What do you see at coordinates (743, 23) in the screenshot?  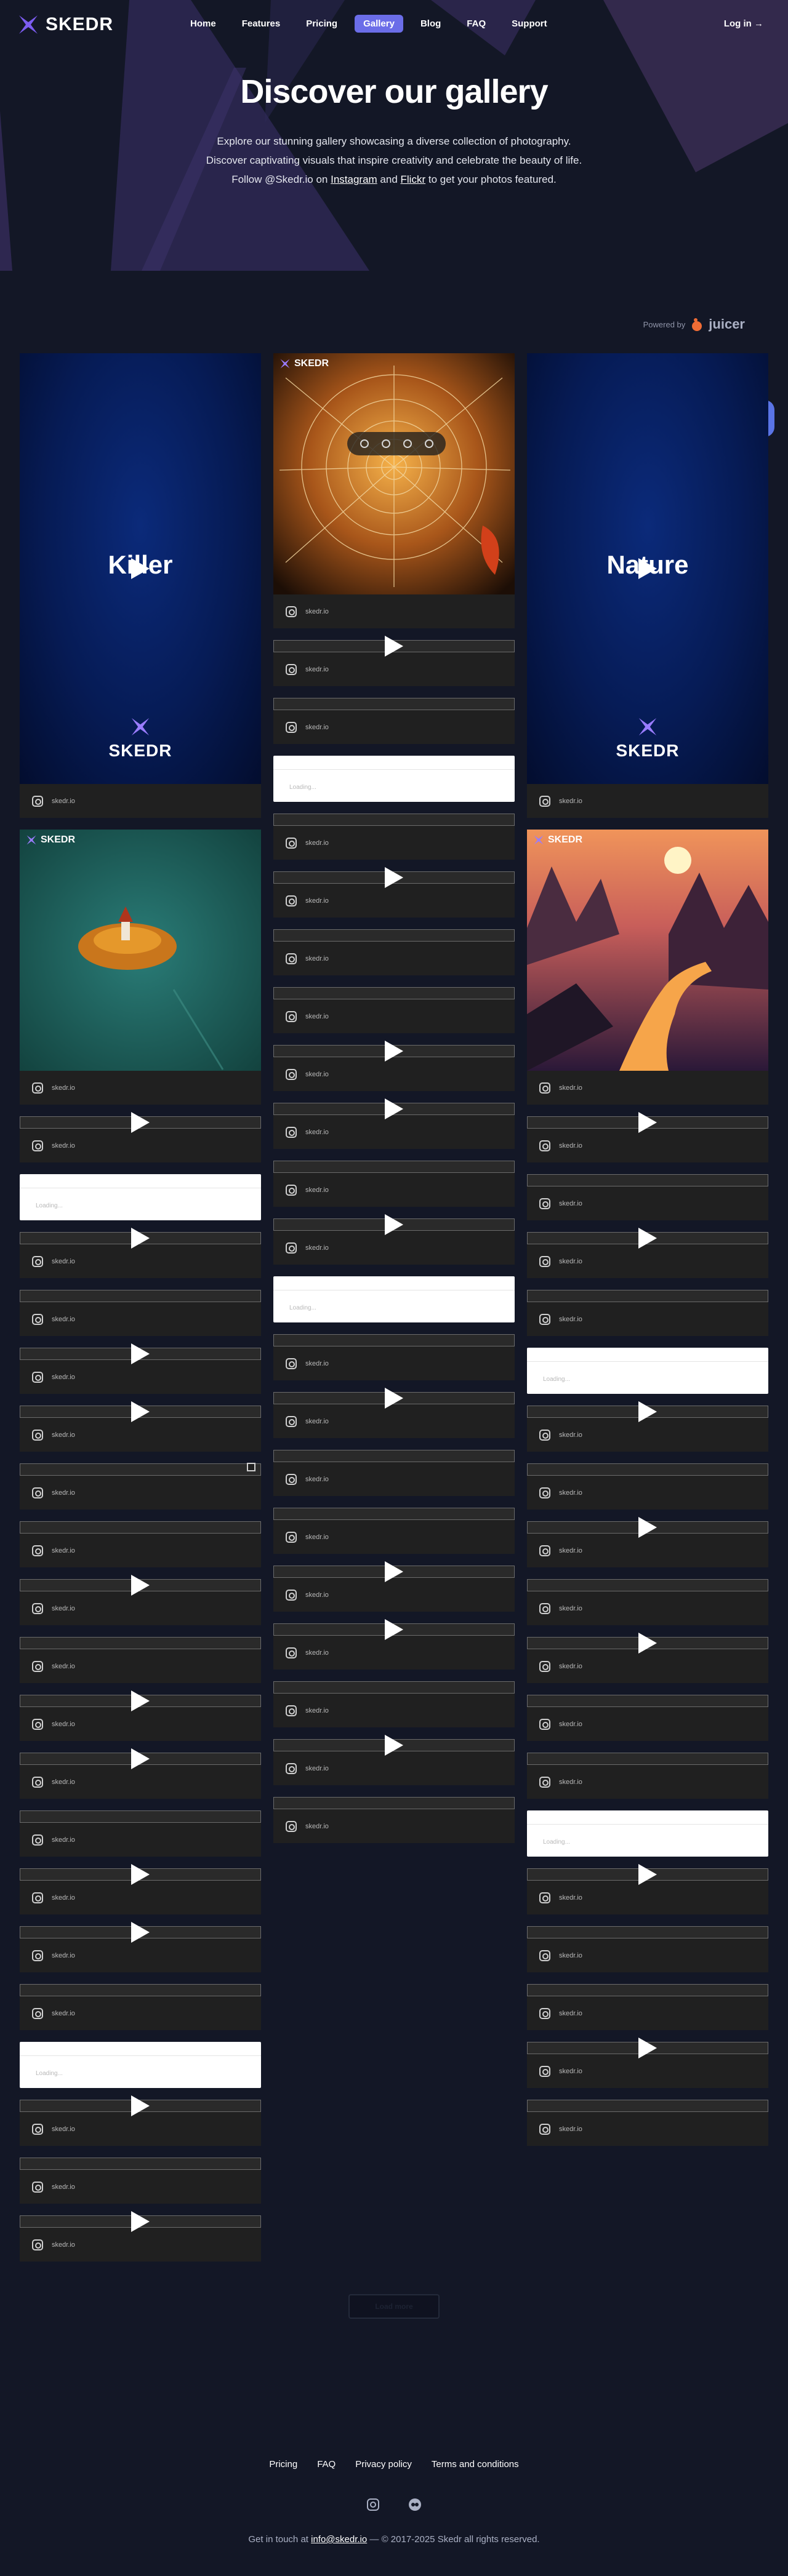 I see `login-link: Log in →` at bounding box center [743, 23].